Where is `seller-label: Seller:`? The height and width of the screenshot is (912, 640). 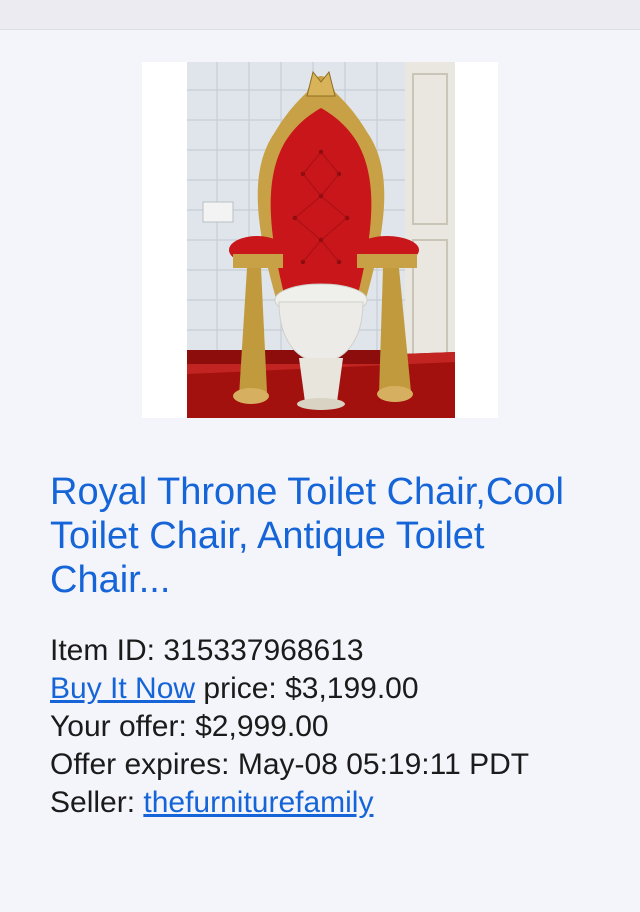
seller-label: Seller: is located at coordinates (97, 802).